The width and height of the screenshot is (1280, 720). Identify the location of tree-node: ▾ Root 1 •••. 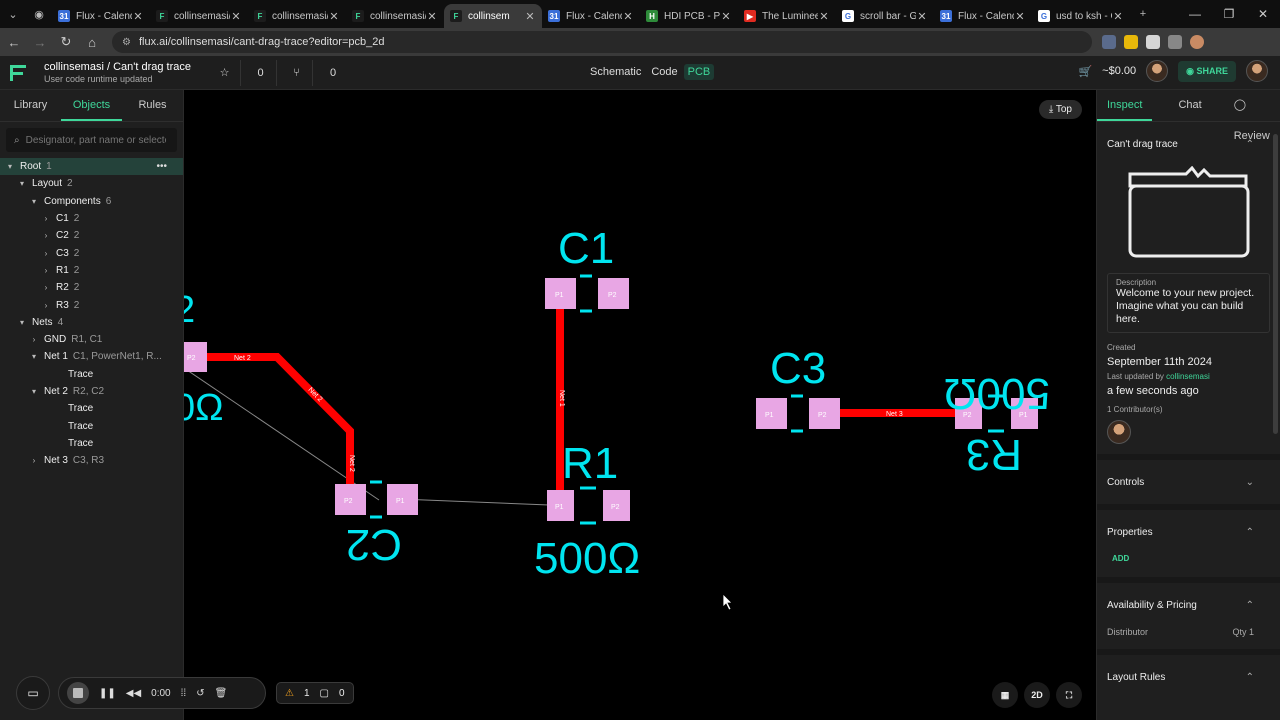
(91, 167).